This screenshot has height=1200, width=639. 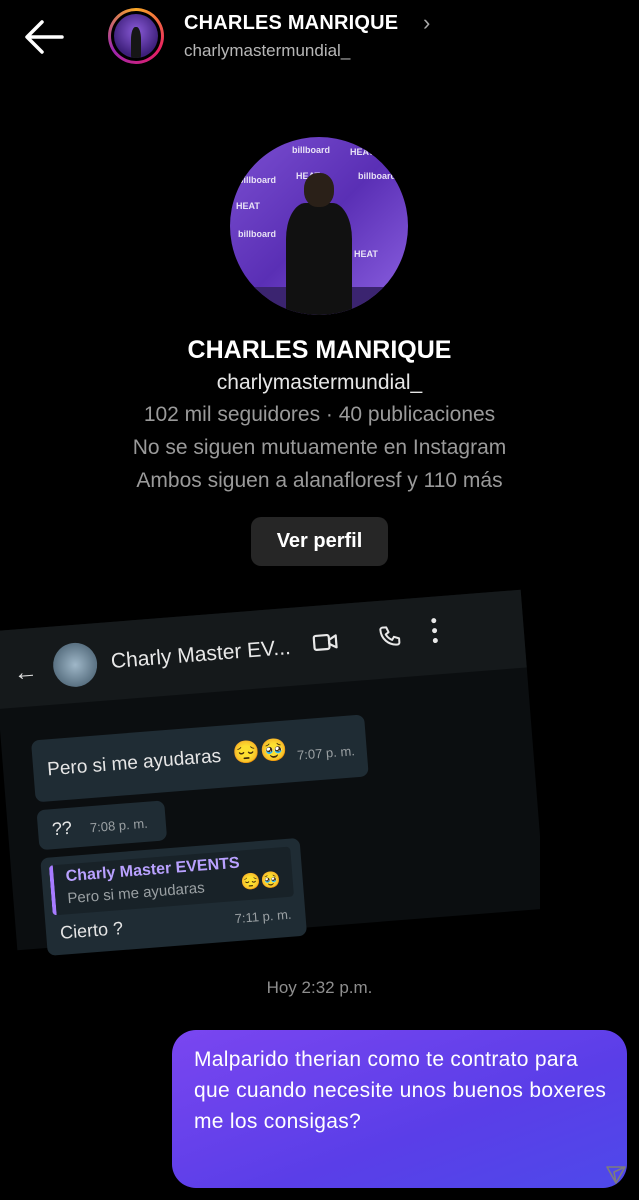 I want to click on view-profile-button: Ver perfil, so click(x=319, y=541).